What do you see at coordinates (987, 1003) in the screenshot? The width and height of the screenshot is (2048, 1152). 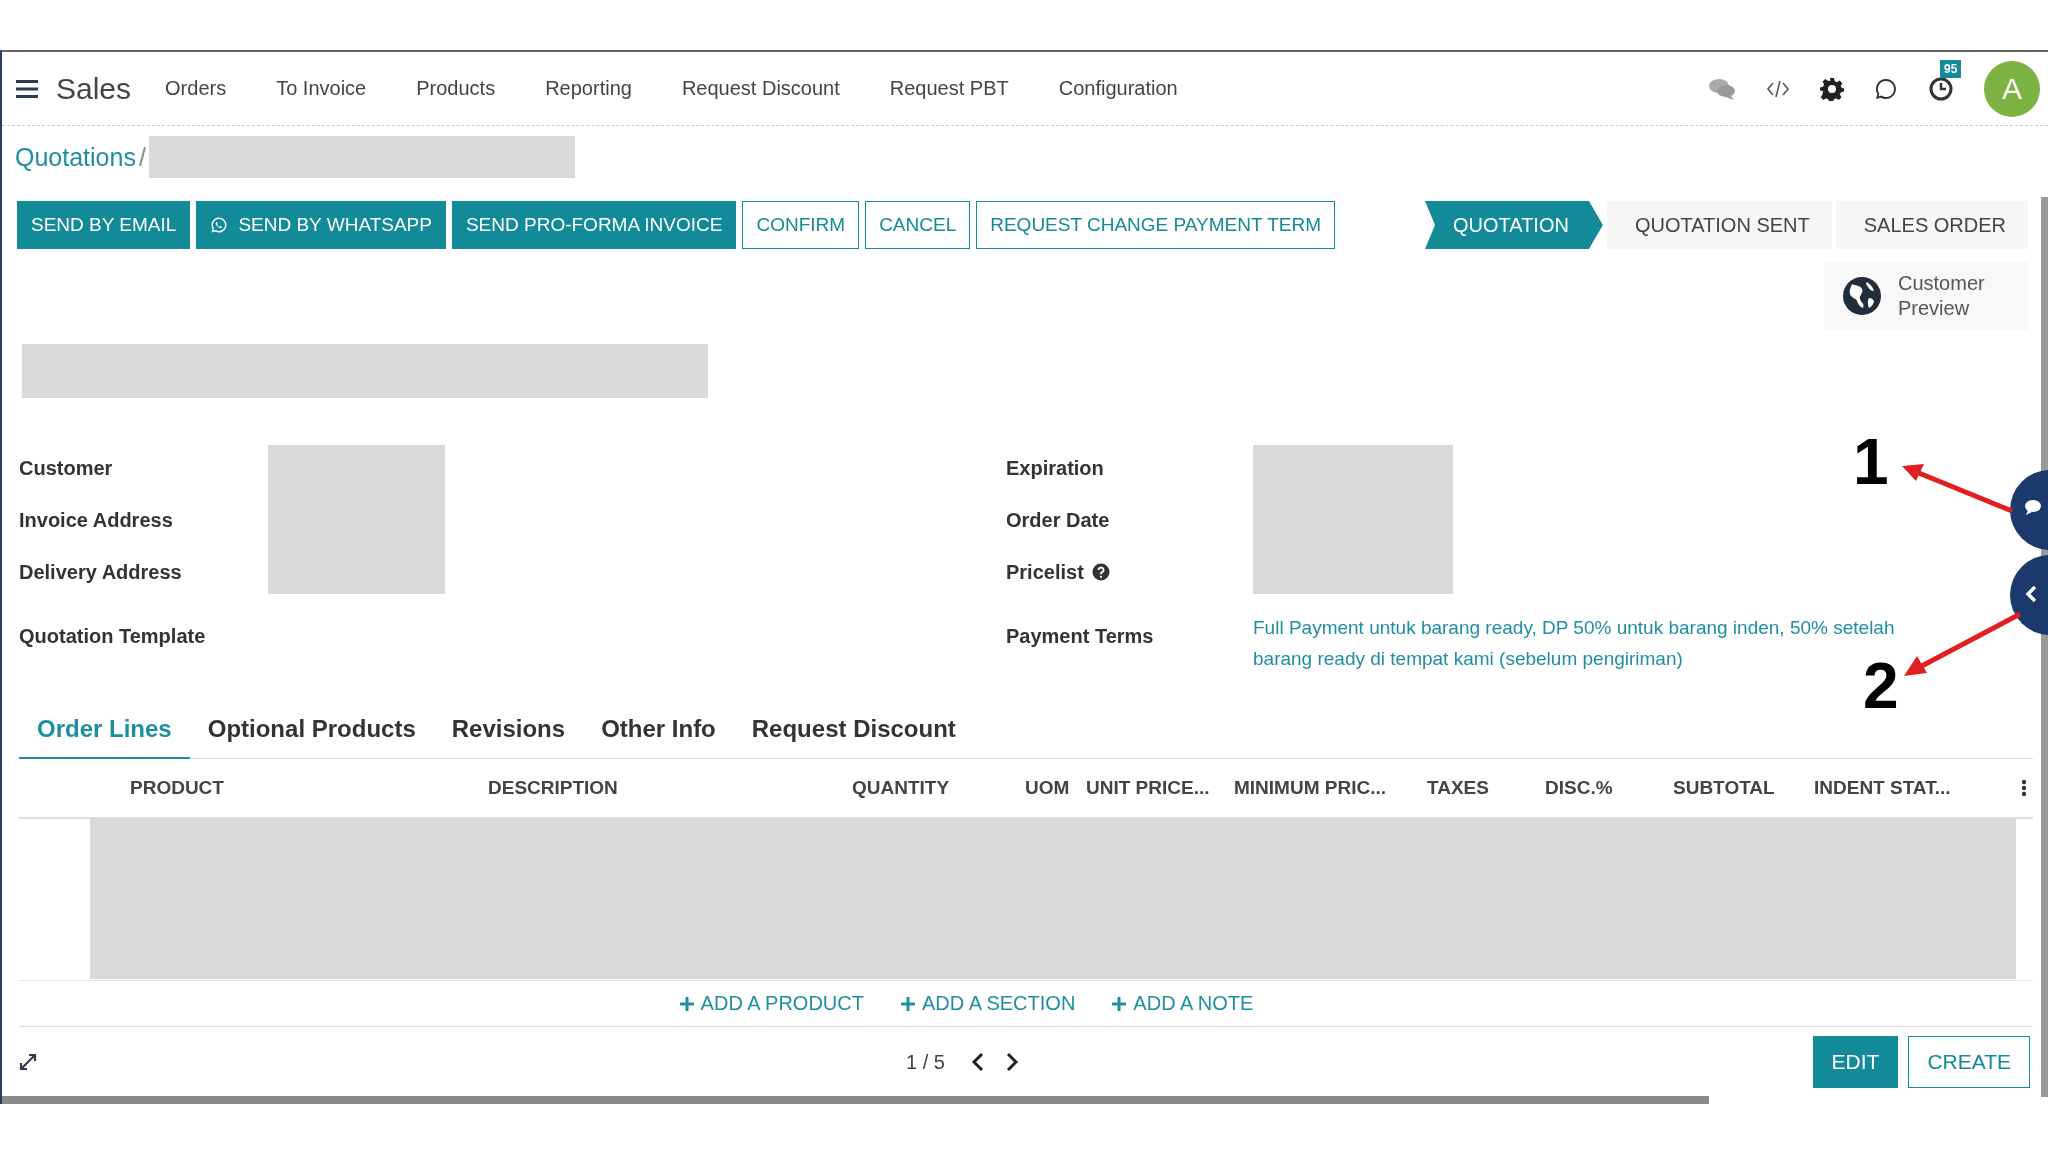 I see `add-line-link: ADD A SECTION` at bounding box center [987, 1003].